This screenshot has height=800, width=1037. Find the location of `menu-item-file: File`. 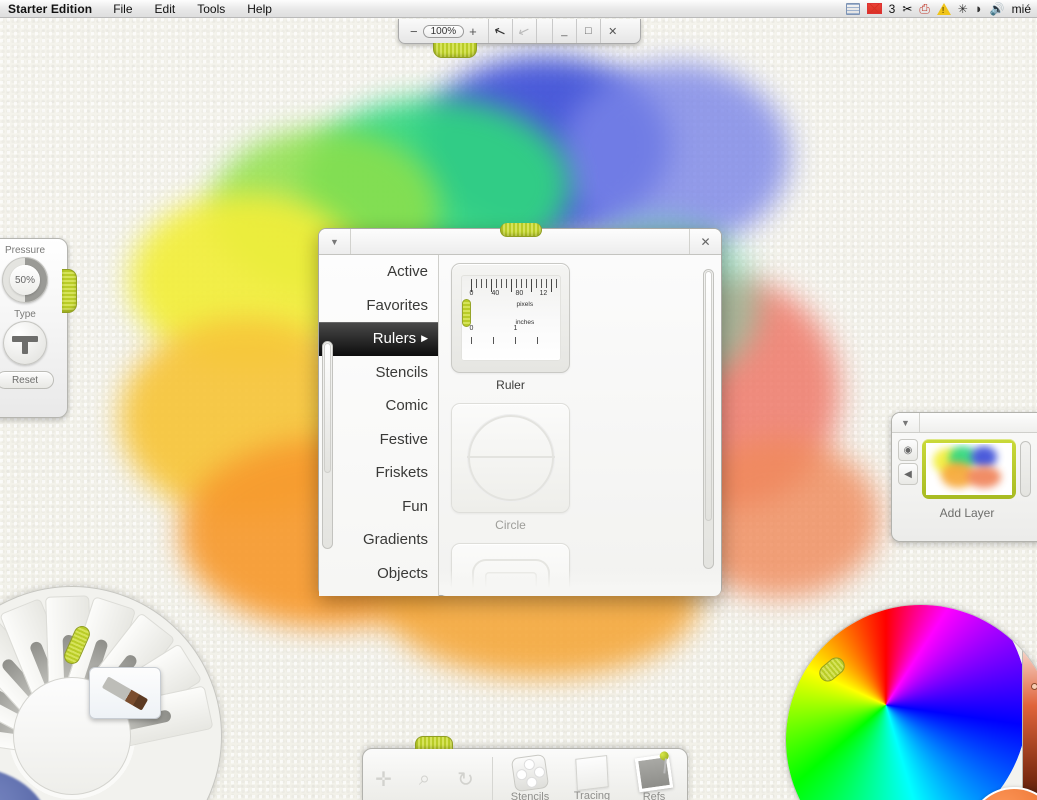

menu-item-file: File is located at coordinates (122, 9).